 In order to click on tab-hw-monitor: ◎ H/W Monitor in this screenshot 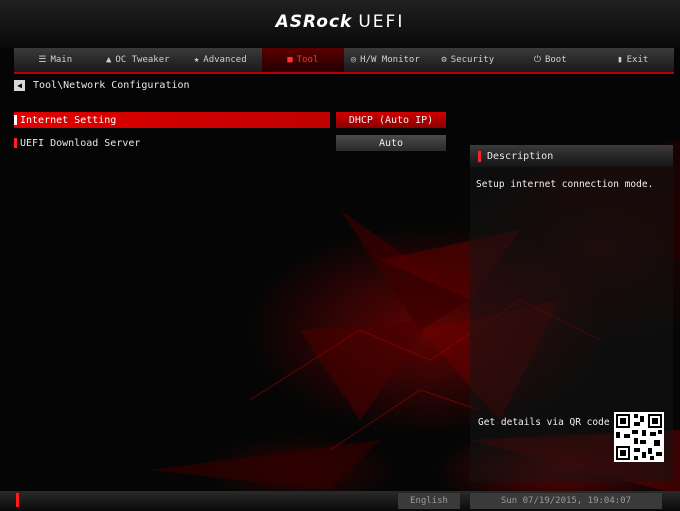, I will do `click(385, 60)`.